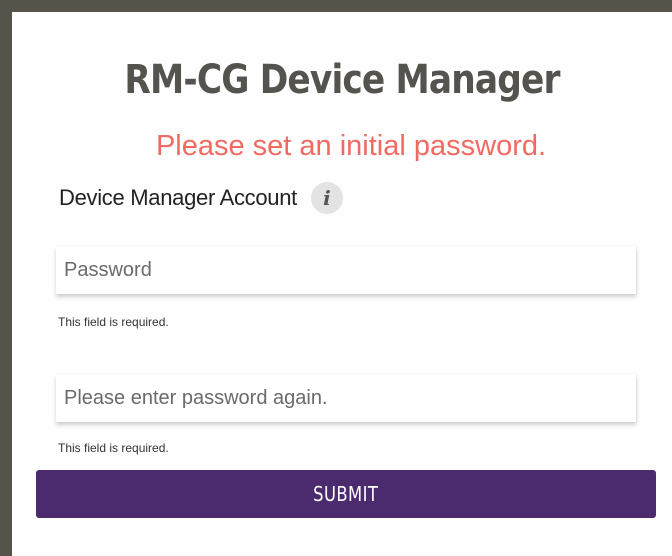 This screenshot has width=672, height=556. Describe the element at coordinates (346, 398) in the screenshot. I see `confirm-password-field` at that location.